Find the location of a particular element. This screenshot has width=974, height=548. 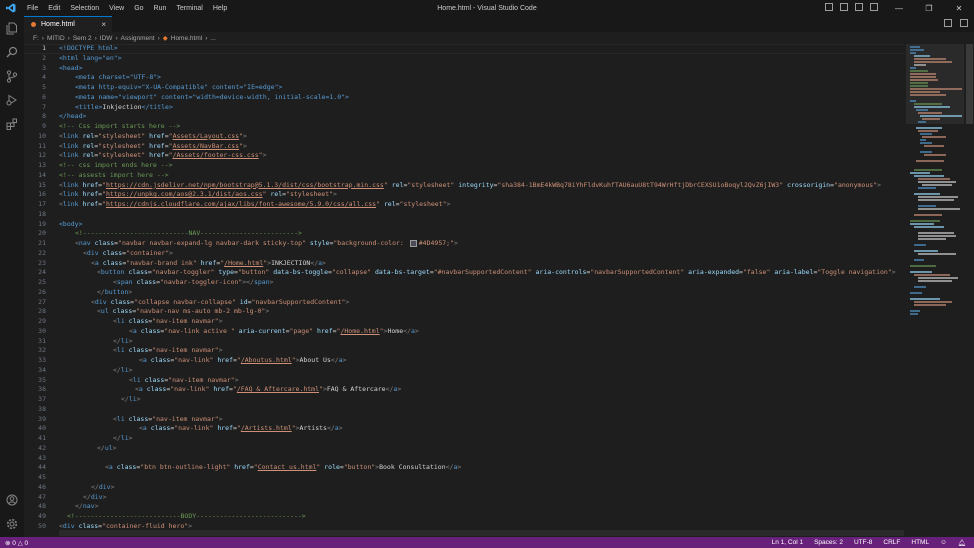

menu-view: View is located at coordinates (116, 8).